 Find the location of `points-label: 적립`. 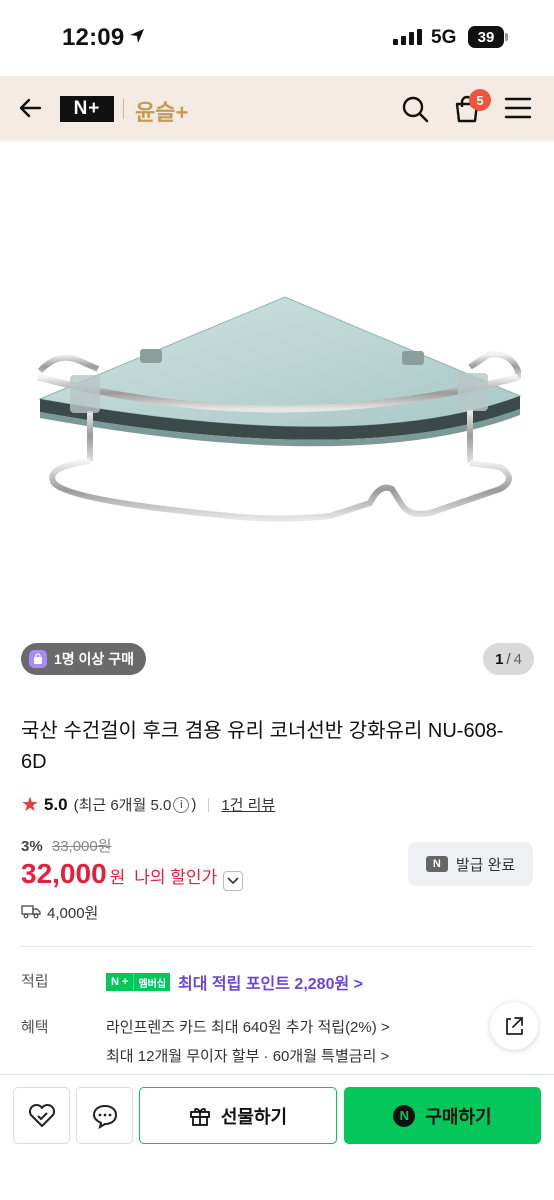

points-label: 적립 is located at coordinates (35, 981).